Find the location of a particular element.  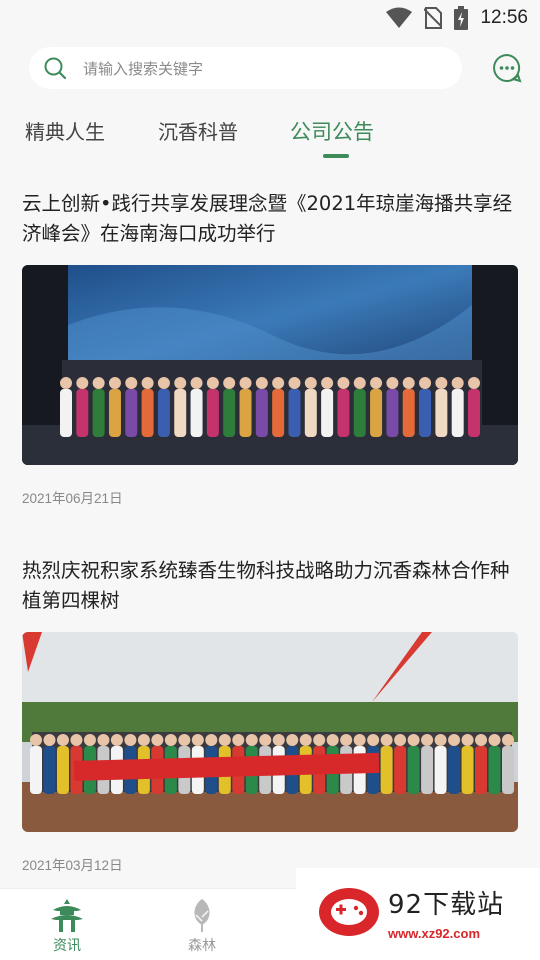

search-placeholder: 请输入搜索关键字 is located at coordinates (143, 69).